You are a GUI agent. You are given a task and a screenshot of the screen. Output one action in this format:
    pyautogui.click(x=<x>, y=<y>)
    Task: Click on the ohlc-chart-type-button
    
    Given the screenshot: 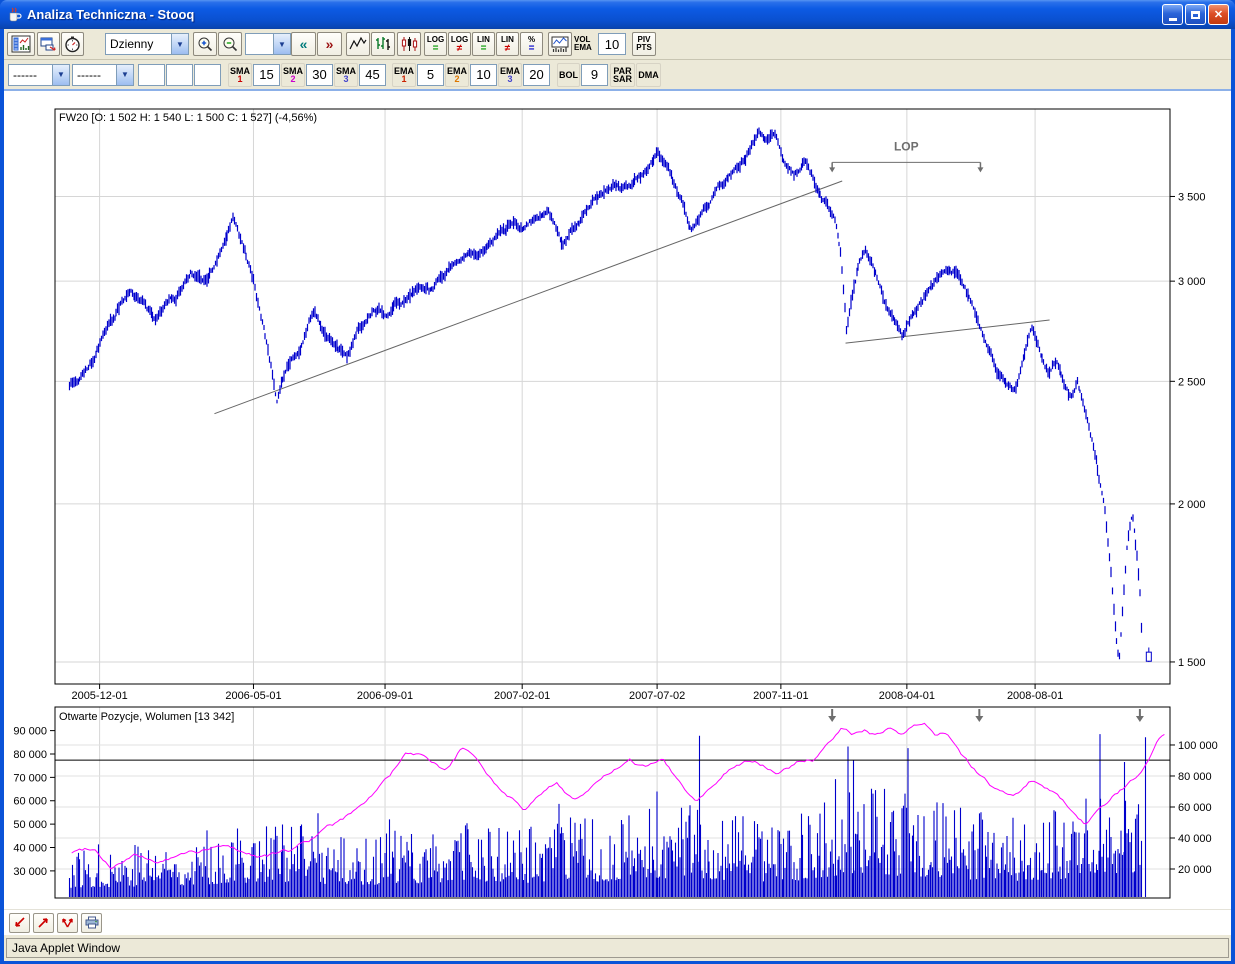 What is the action you would take?
    pyautogui.click(x=383, y=44)
    